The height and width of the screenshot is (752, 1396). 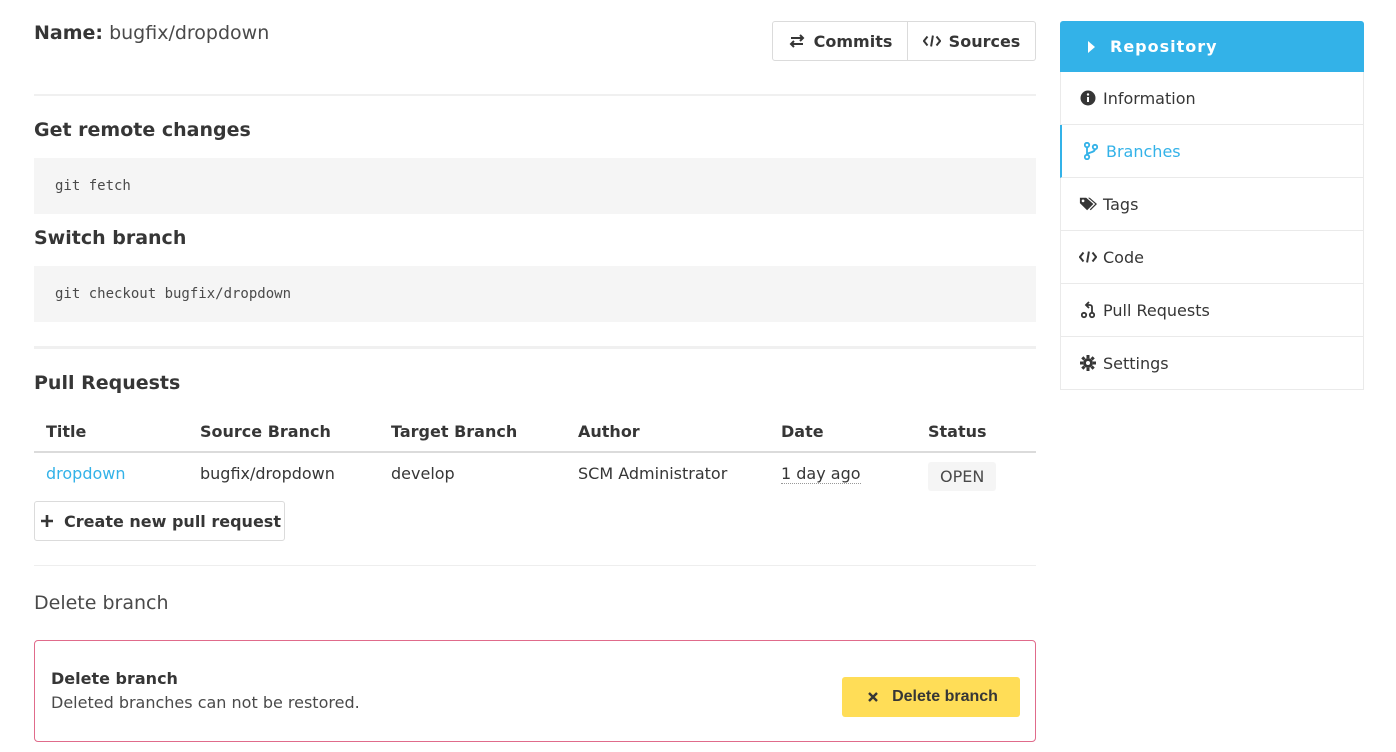 What do you see at coordinates (1212, 310) in the screenshot?
I see `sidebar-item-pull-requests: Pull Requests` at bounding box center [1212, 310].